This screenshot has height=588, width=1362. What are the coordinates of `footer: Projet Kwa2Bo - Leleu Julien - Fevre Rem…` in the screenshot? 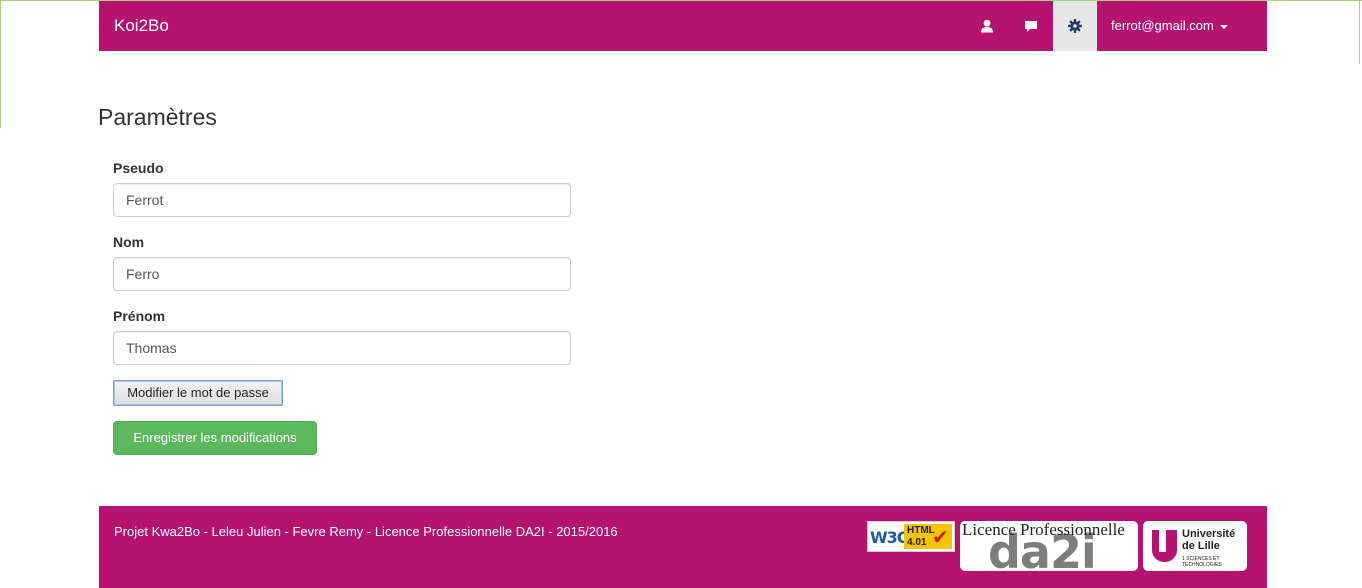 It's located at (683, 547).